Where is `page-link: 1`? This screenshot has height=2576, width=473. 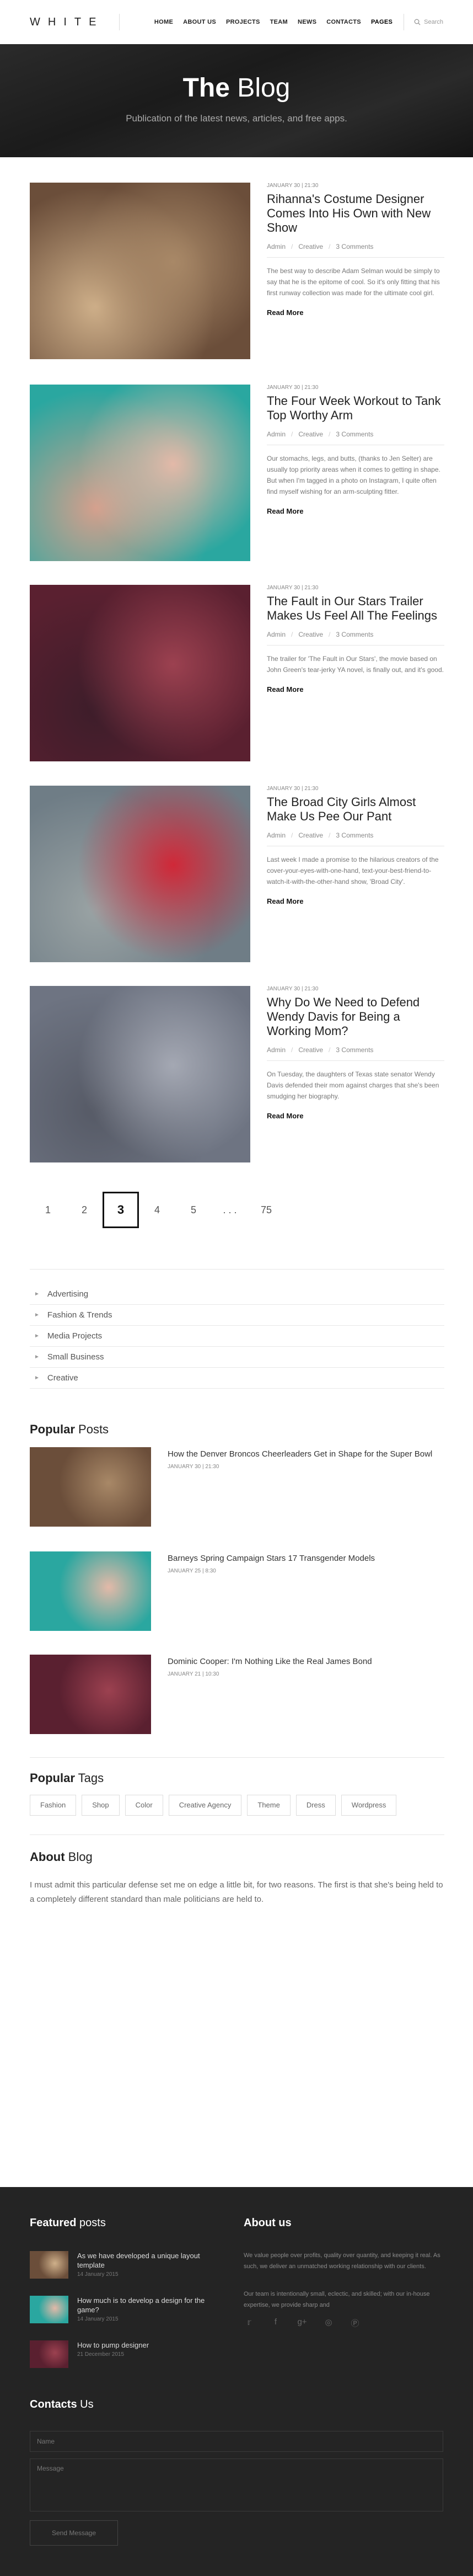 page-link: 1 is located at coordinates (48, 1210).